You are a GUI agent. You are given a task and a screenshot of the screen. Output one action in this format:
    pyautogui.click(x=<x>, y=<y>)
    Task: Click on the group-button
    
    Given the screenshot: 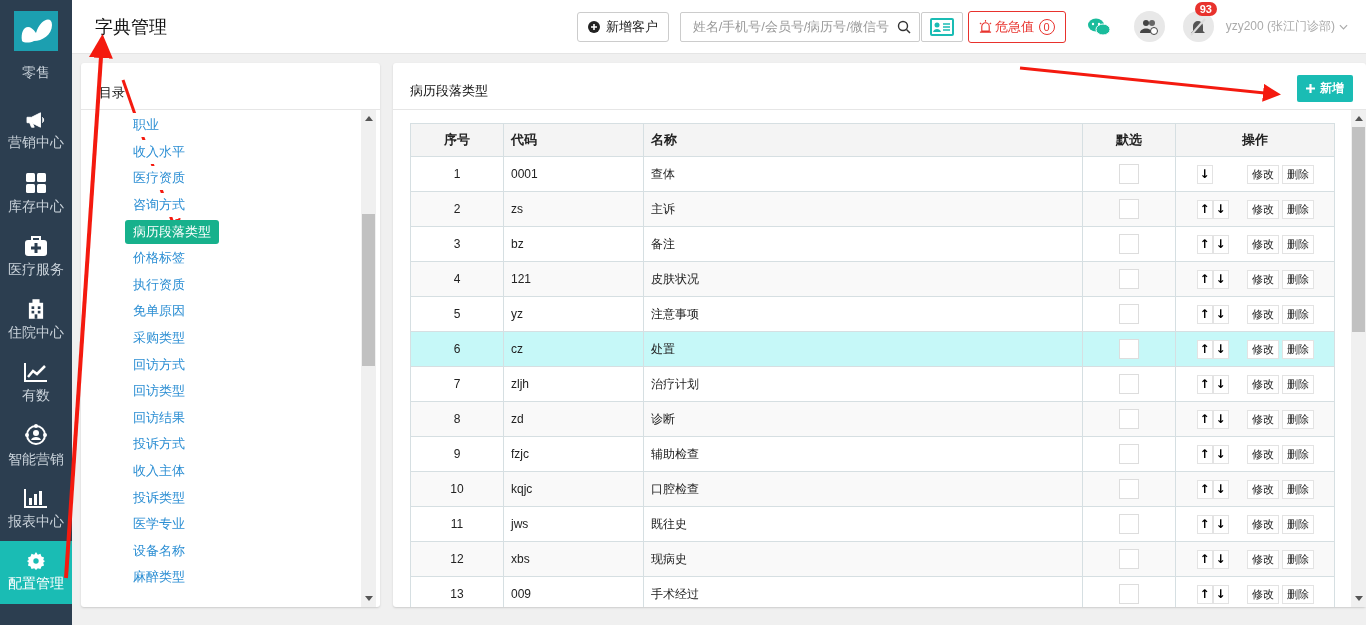 What is the action you would take?
    pyautogui.click(x=1149, y=26)
    